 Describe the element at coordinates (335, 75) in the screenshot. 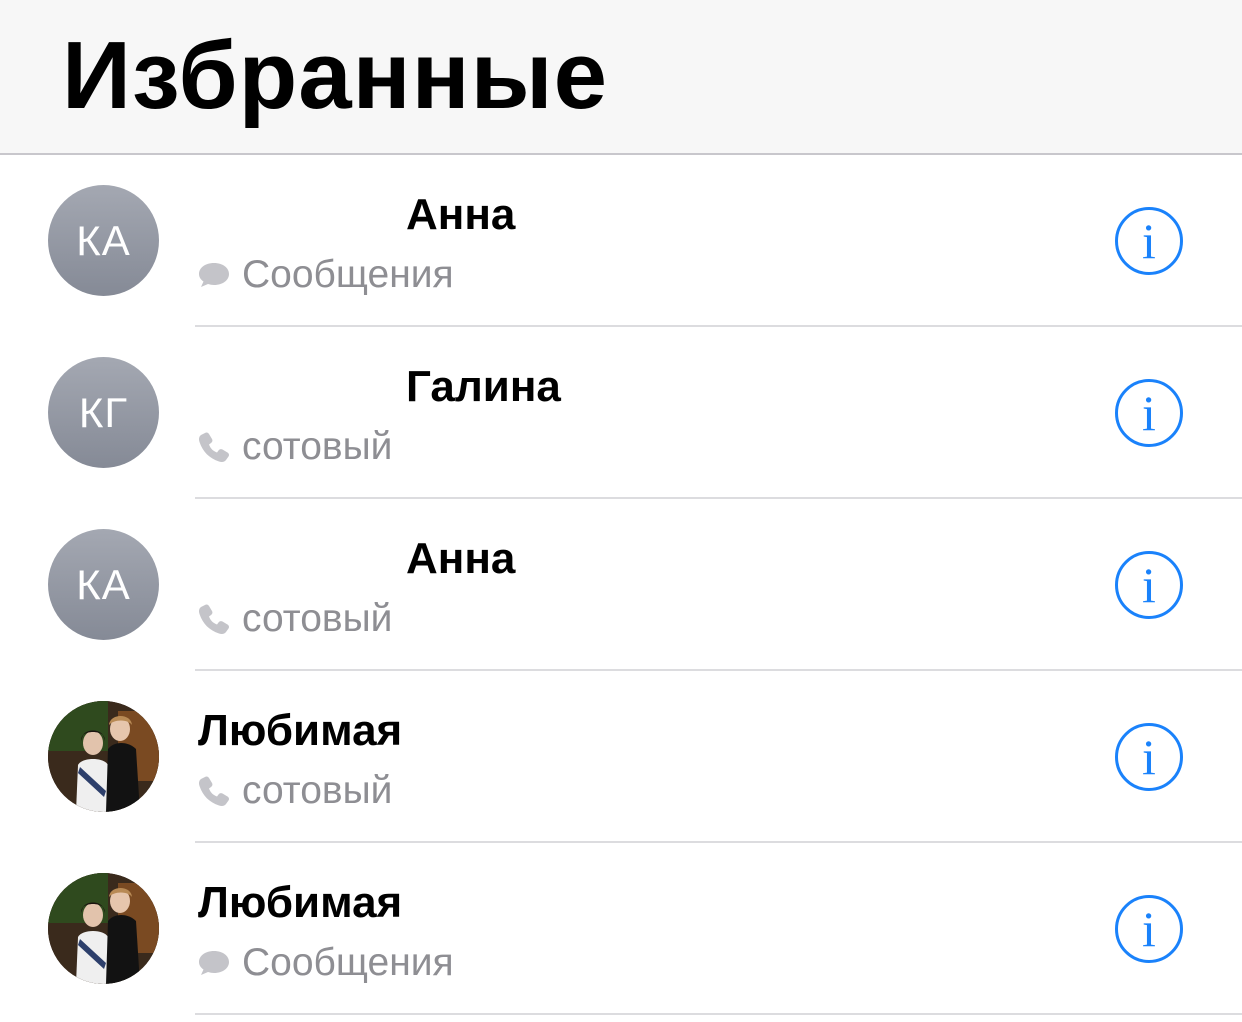

I see `page-title: Избранные` at that location.